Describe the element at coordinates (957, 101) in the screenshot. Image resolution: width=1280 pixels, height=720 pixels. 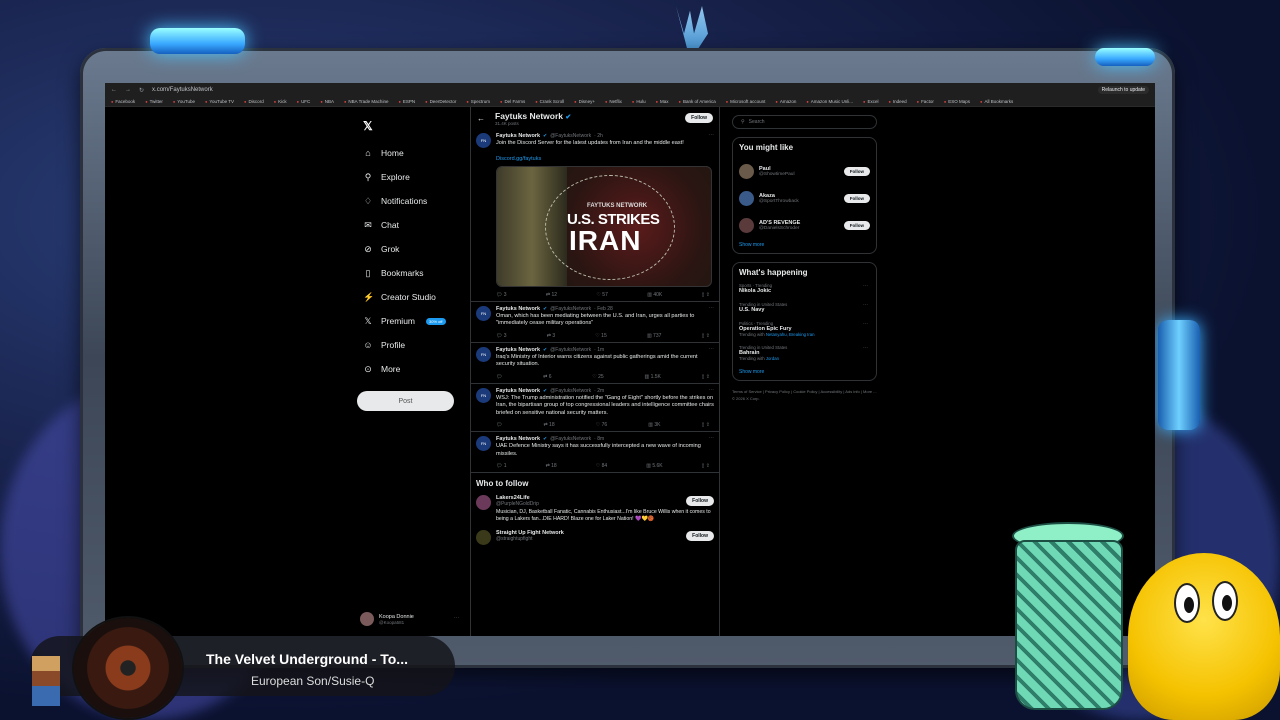
I see `bookmark-item: ESO Maps` at that location.